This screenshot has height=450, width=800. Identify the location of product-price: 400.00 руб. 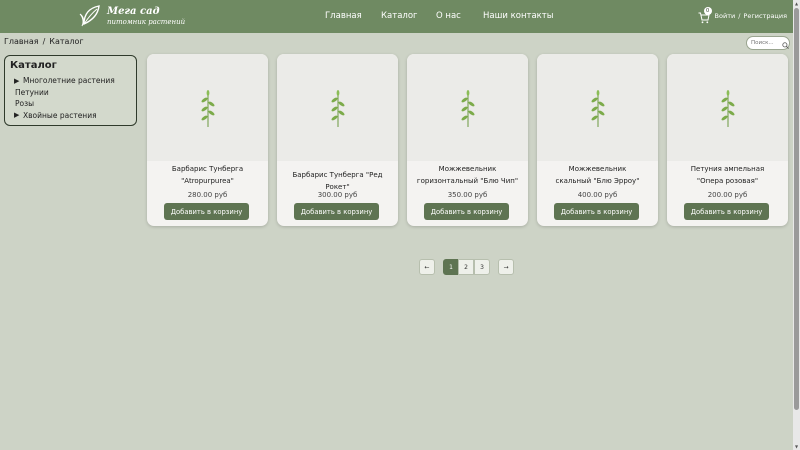
(597, 195).